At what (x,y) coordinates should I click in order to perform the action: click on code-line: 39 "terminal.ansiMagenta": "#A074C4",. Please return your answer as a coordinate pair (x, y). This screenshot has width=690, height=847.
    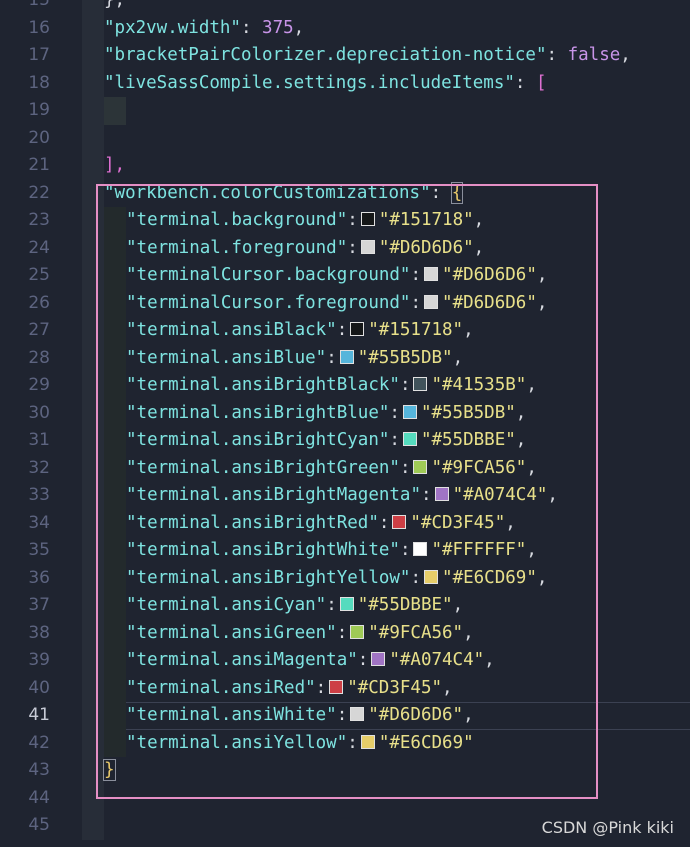
    Looking at the image, I should click on (345, 661).